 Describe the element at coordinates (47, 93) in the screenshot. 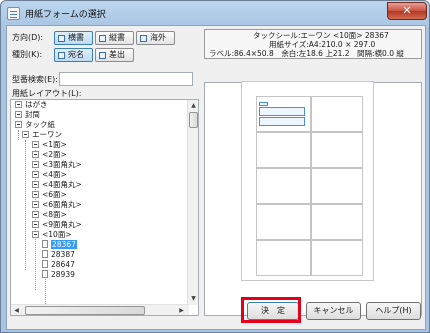

I see `layout-label: 用紙レイアウト(L):` at that location.